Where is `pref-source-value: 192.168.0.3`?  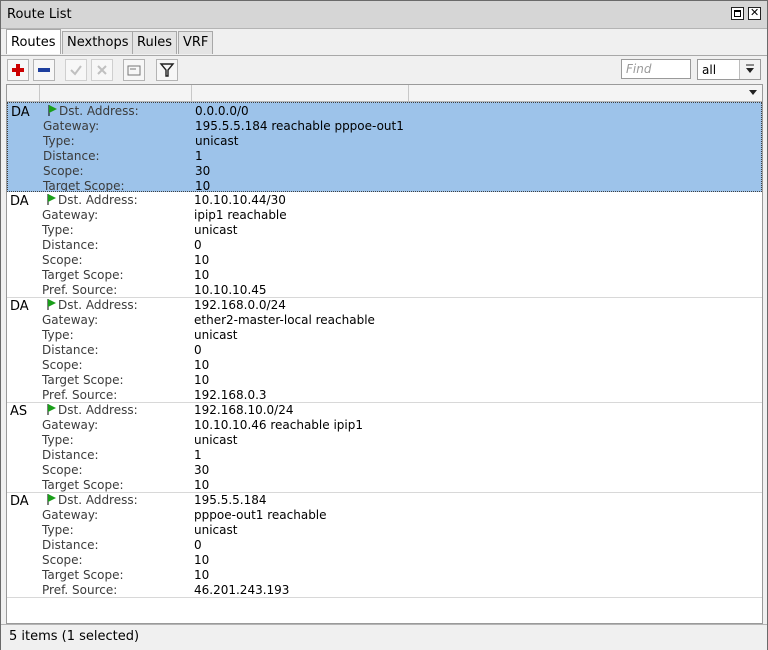
pref-source-value: 192.168.0.3 is located at coordinates (230, 395).